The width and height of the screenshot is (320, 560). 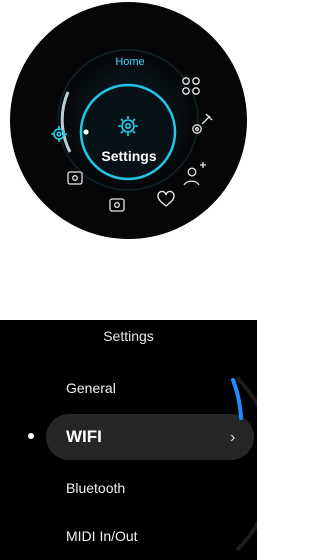 What do you see at coordinates (132, 130) in the screenshot?
I see `home-dial-graphics` at bounding box center [132, 130].